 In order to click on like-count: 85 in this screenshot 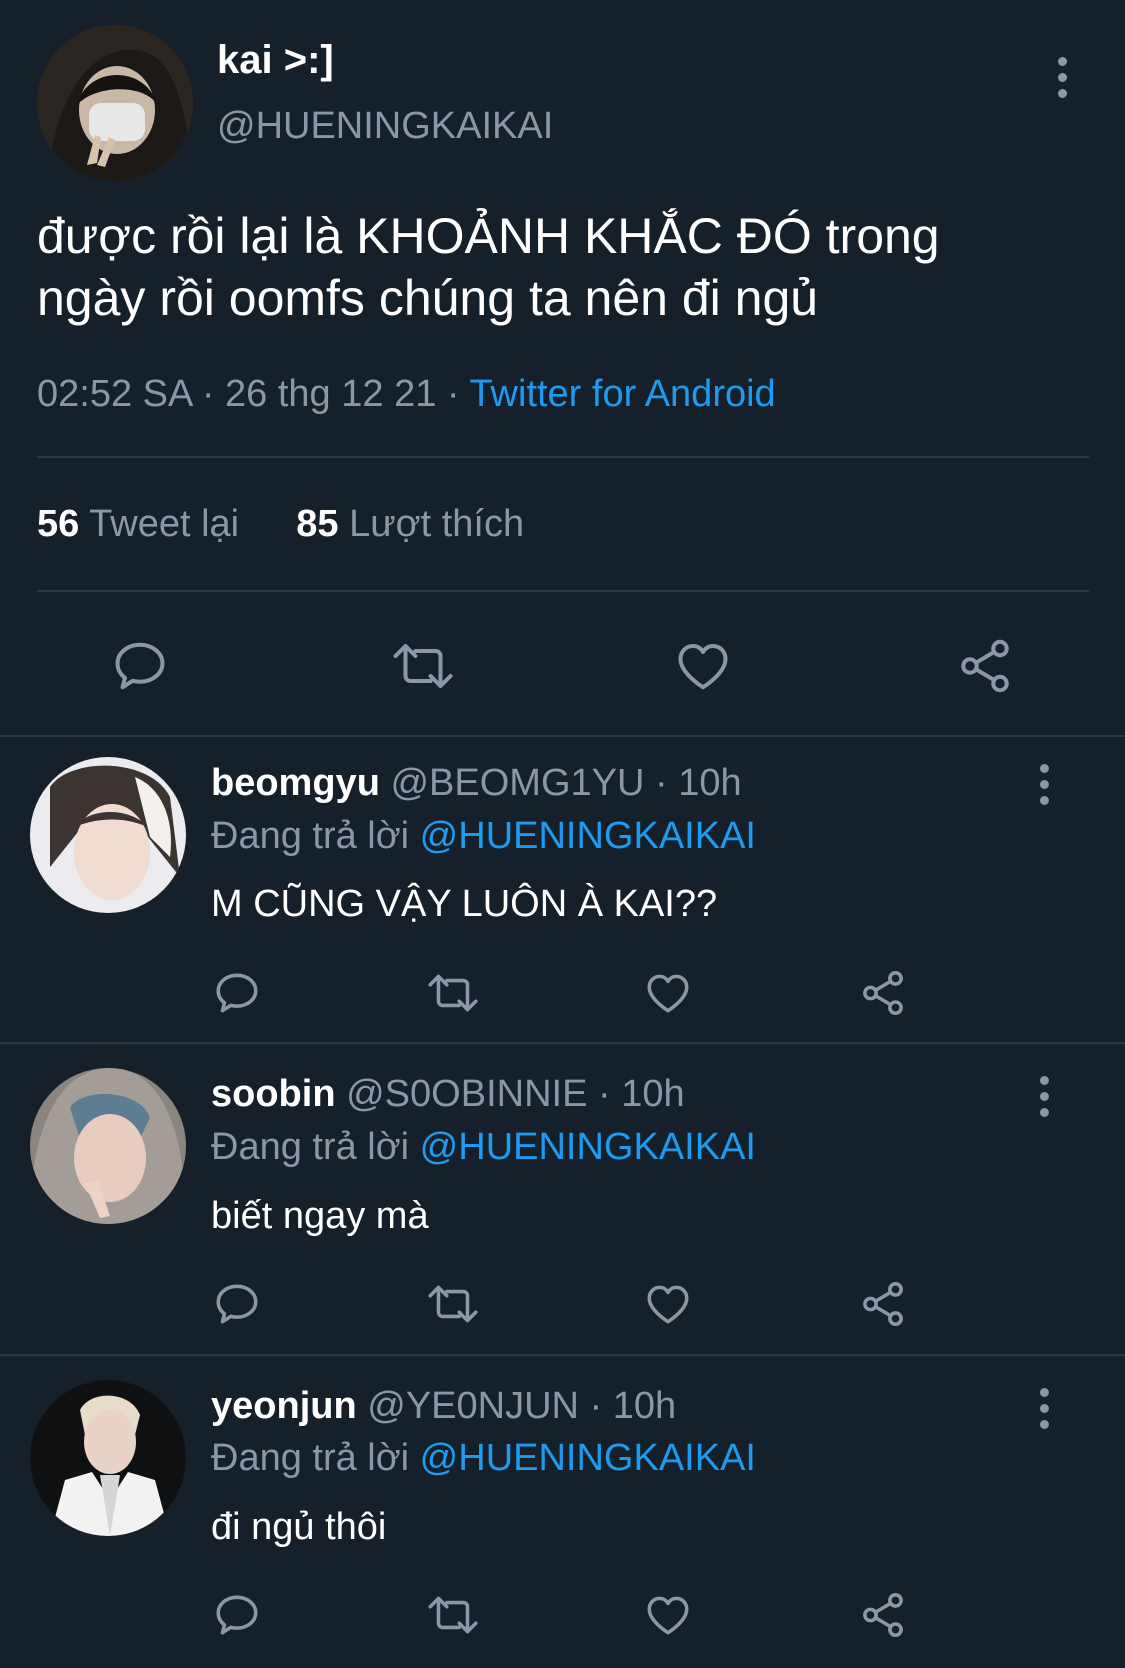, I will do `click(317, 524)`.